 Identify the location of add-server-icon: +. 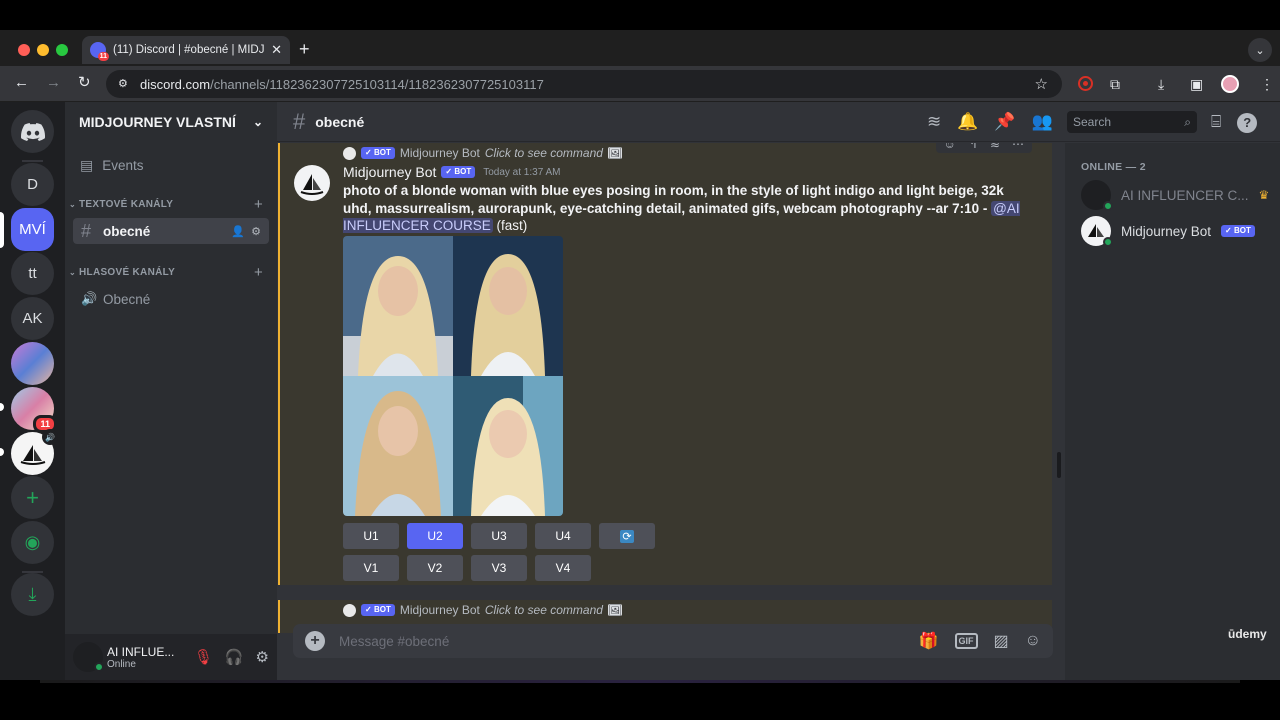
(32, 497).